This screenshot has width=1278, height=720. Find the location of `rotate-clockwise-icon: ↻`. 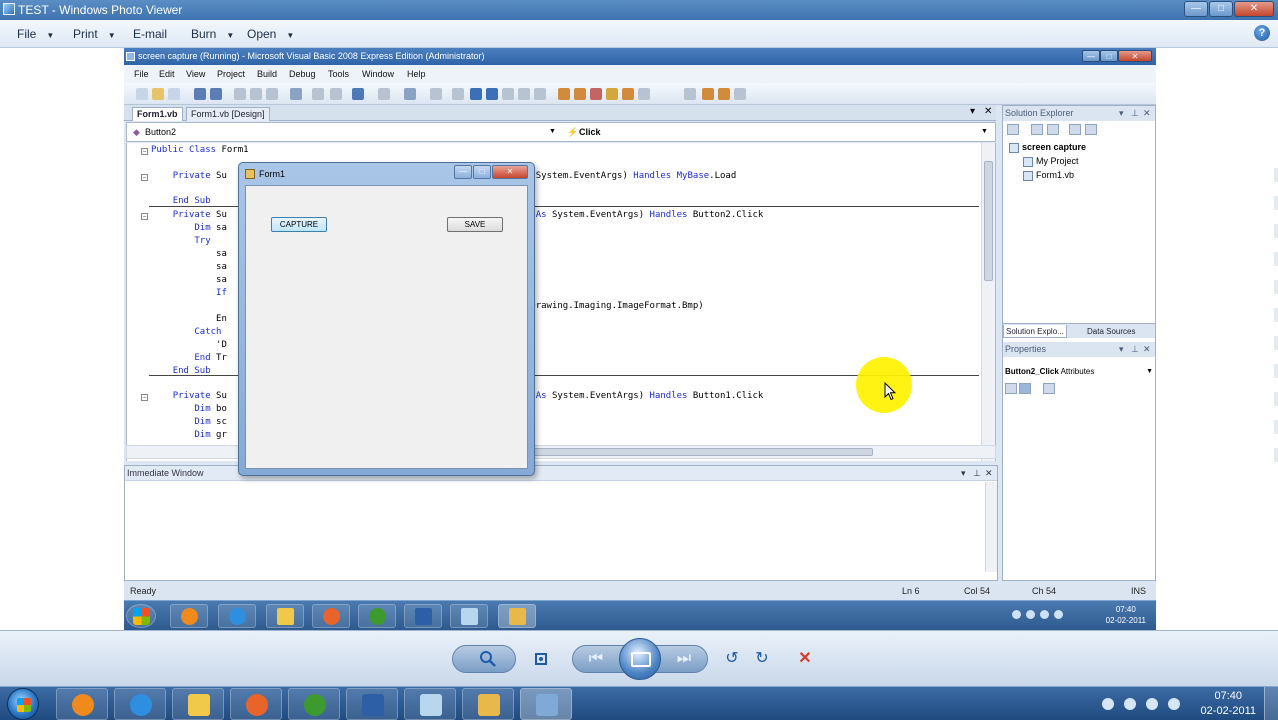

rotate-clockwise-icon: ↻ is located at coordinates (762, 659).